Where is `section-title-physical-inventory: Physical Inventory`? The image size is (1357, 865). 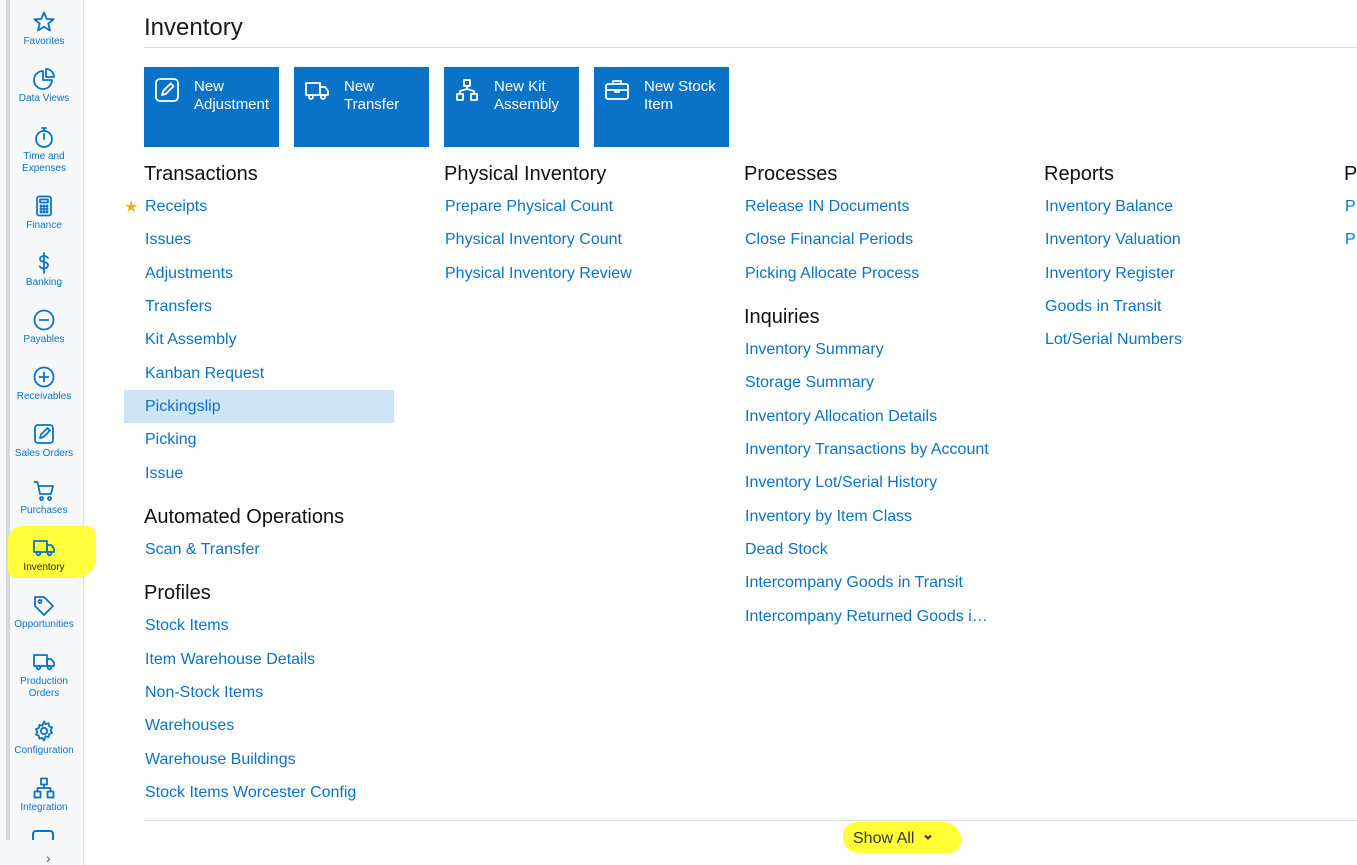 section-title-physical-inventory: Physical Inventory is located at coordinates (525, 174).